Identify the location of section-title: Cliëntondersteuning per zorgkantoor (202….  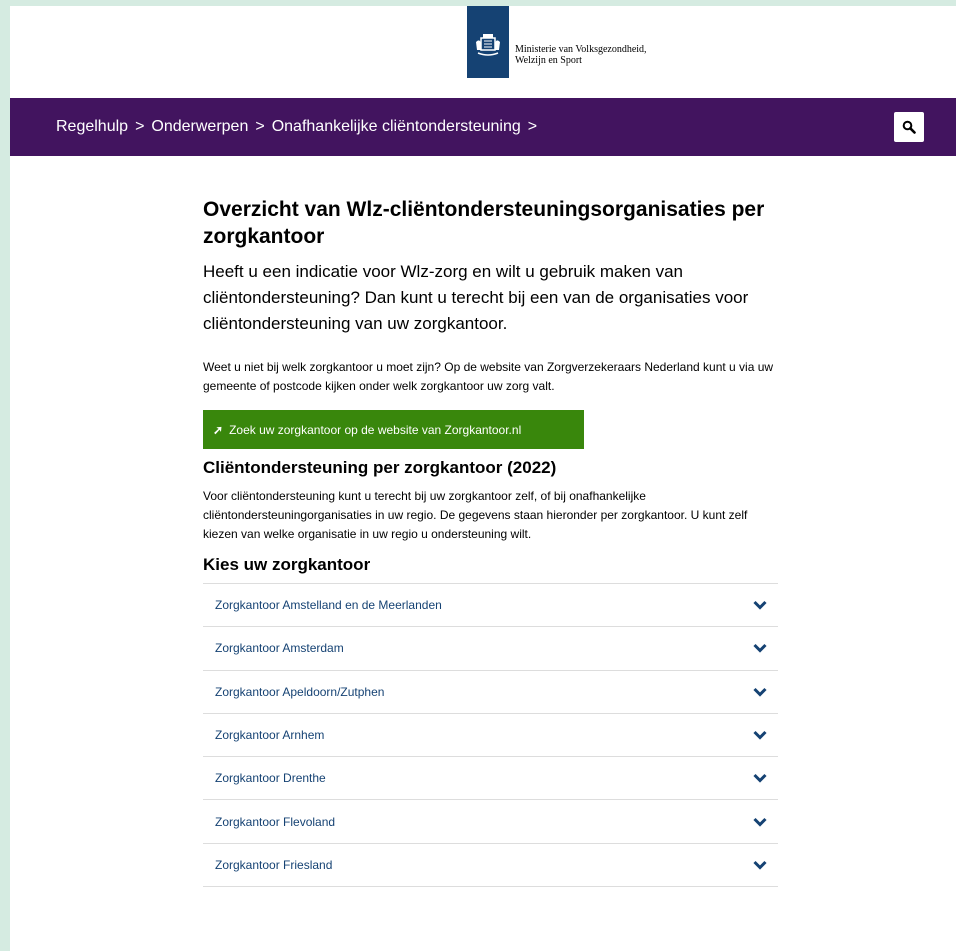
(380, 467).